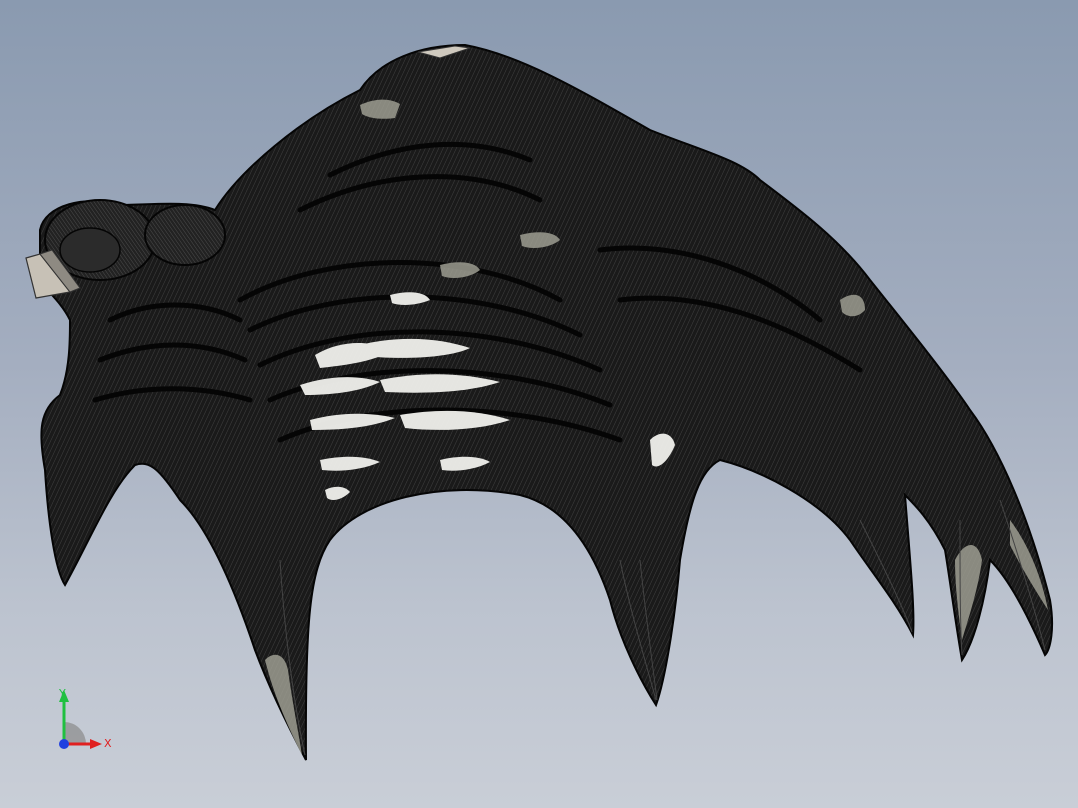 The width and height of the screenshot is (1078, 808). I want to click on triad-y-label: Y, so click(62, 693).